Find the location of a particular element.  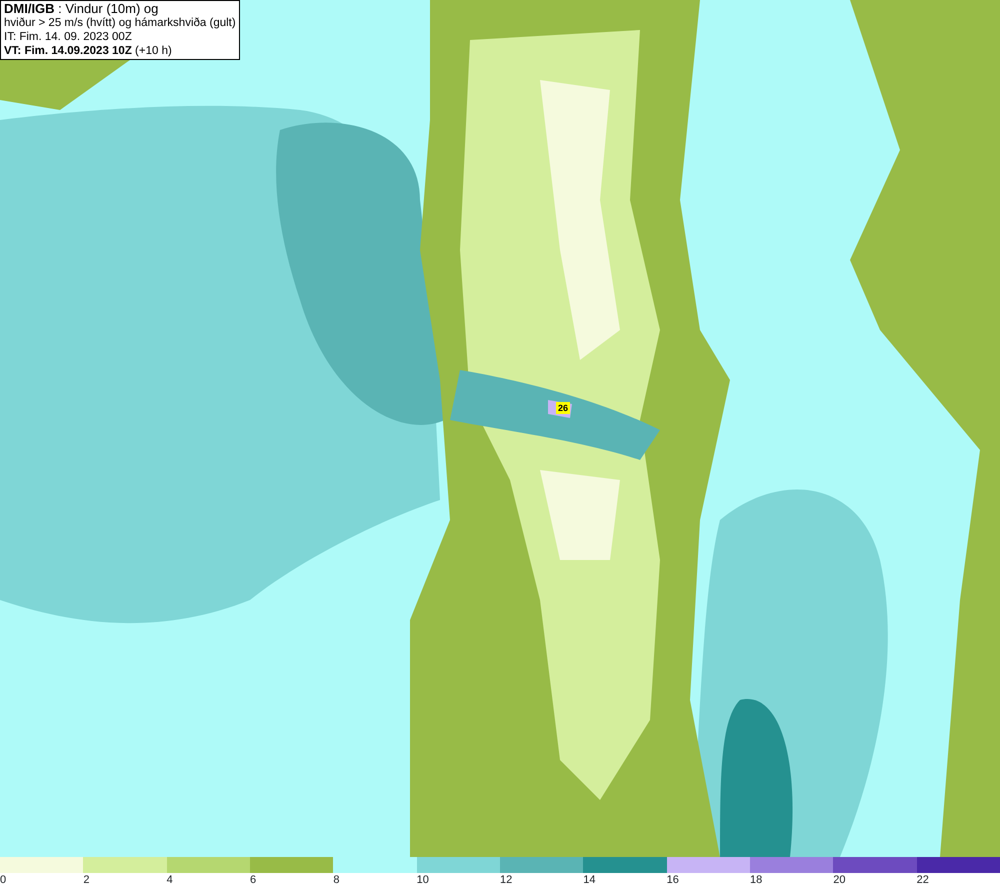

title-line: hviður > 25 m/s (hvítt) og hámarkshviða (gult) is located at coordinates (120, 23).